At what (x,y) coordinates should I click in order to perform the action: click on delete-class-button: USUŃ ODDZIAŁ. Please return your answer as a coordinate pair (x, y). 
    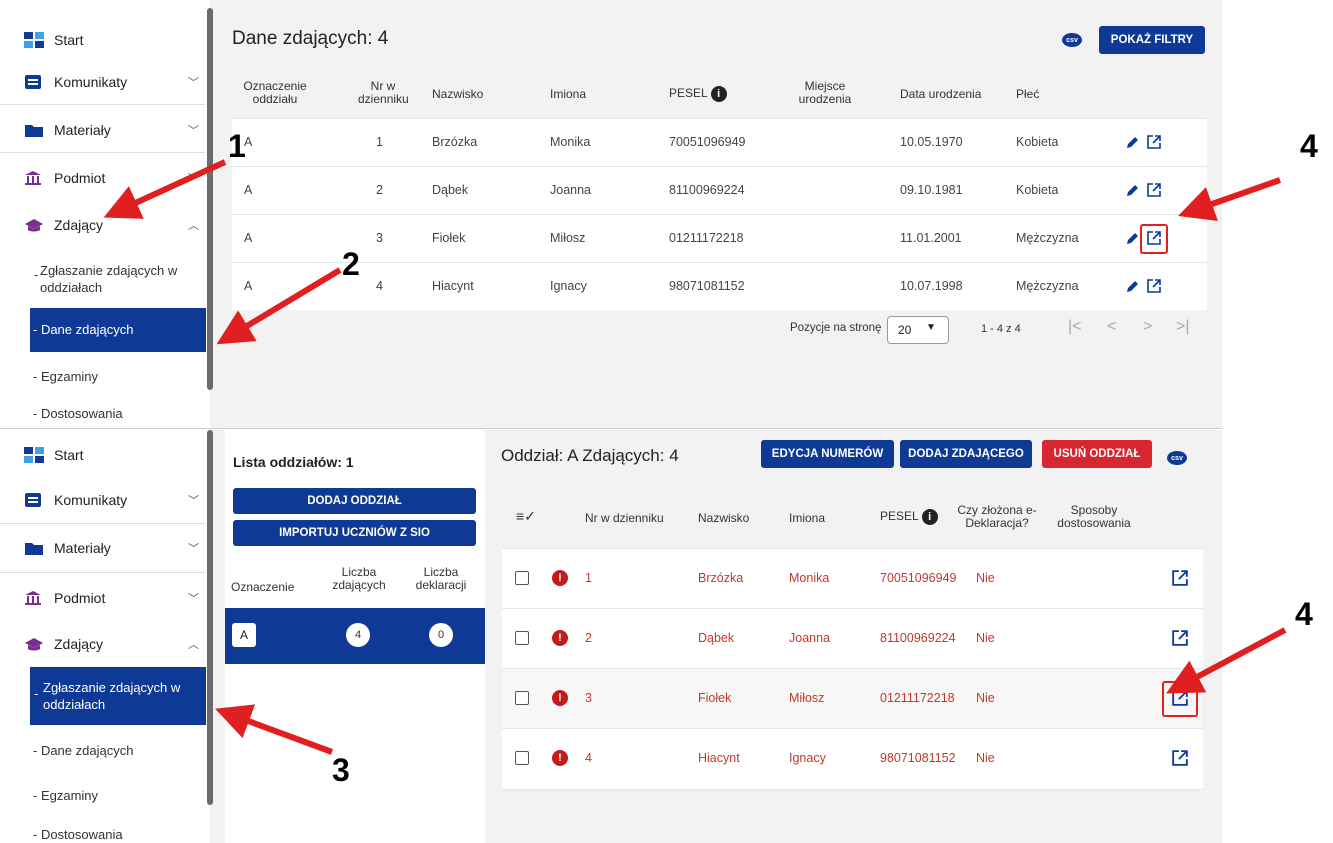
    Looking at the image, I should click on (1097, 454).